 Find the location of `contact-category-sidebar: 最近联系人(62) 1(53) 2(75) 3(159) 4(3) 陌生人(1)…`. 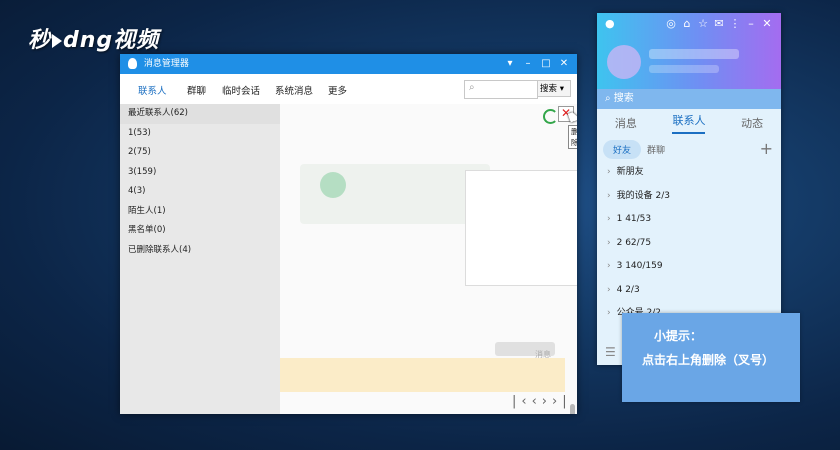

contact-category-sidebar: 最近联系人(62) 1(53) 2(75) 3(159) 4(3) 陌生人(1)… is located at coordinates (200, 259).